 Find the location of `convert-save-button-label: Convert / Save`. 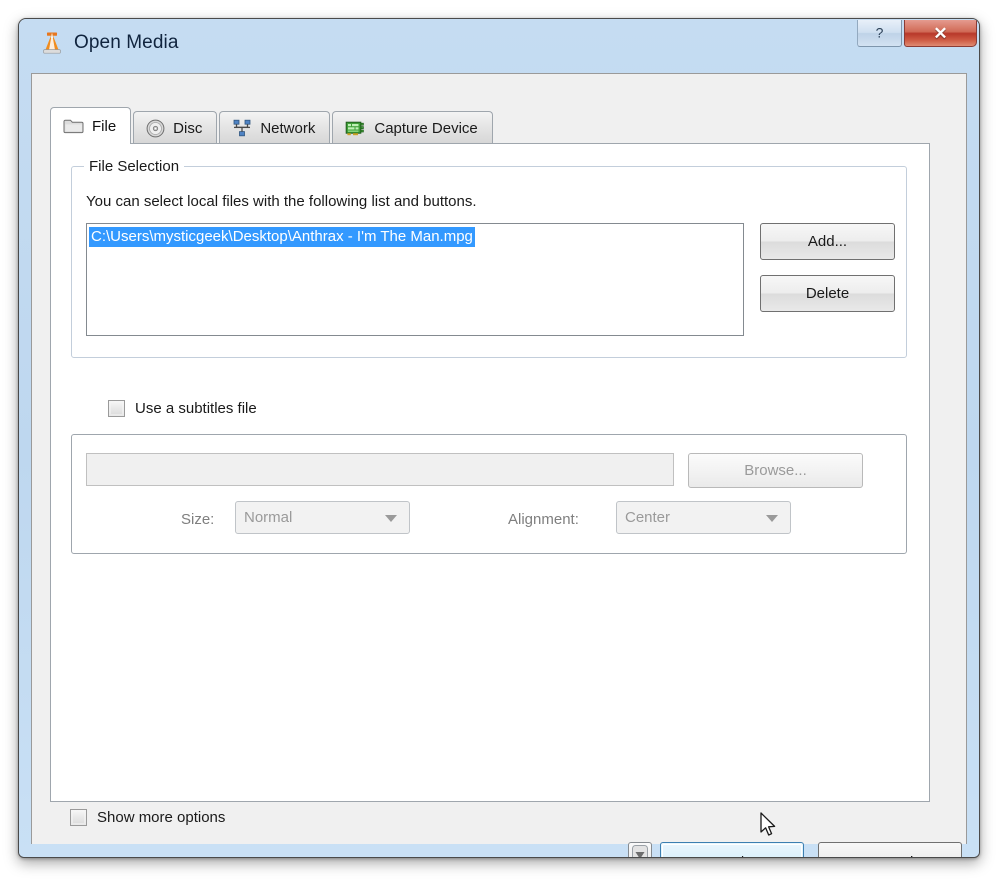

convert-save-button-label: Convert / Save is located at coordinates (731, 856).